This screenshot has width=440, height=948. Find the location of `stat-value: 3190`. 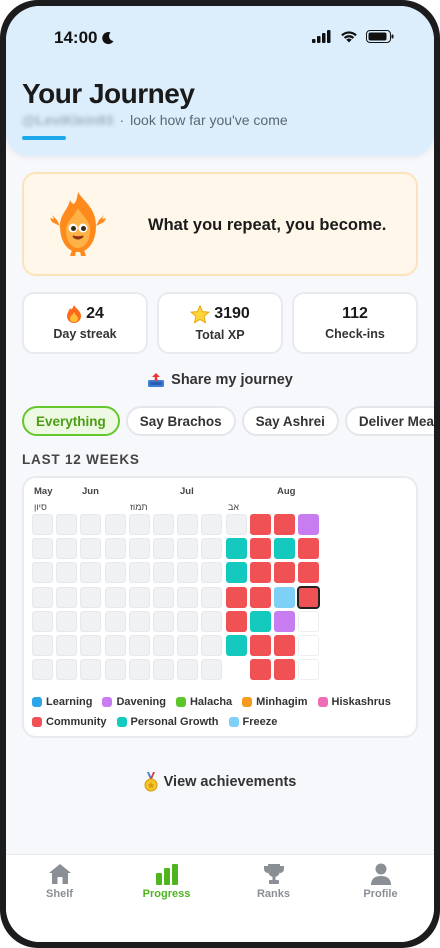

stat-value: 3190 is located at coordinates (232, 313).